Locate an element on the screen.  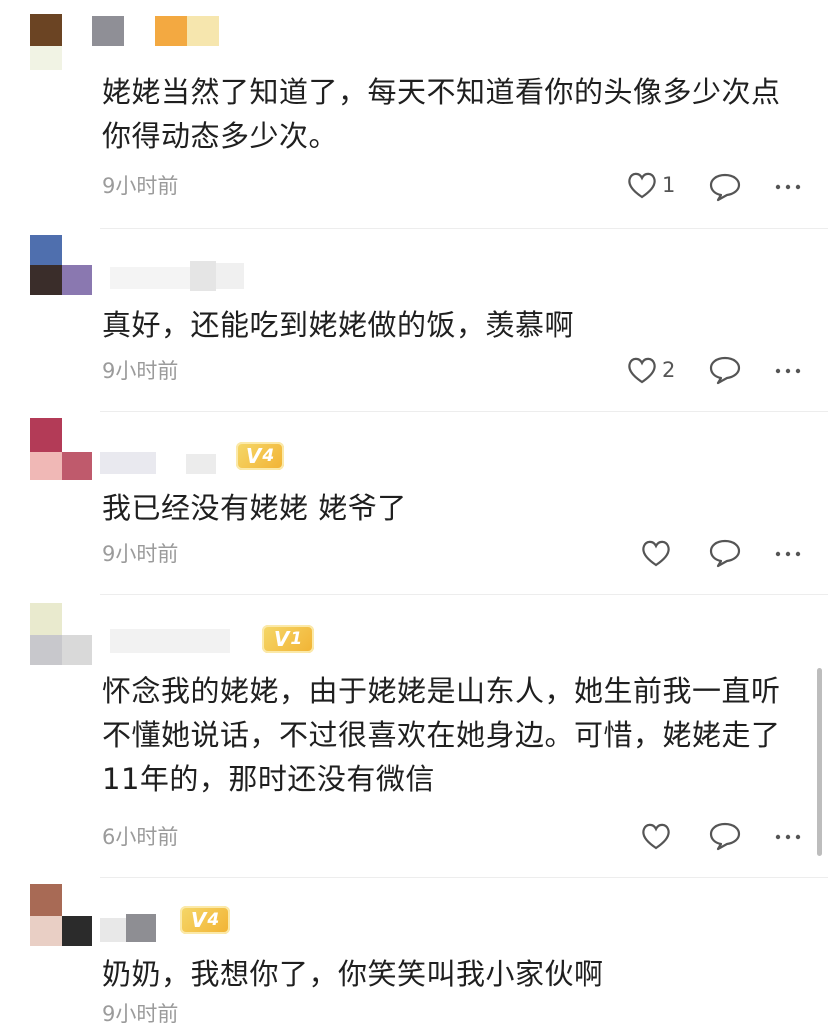
like-button: 1 is located at coordinates (650, 185).